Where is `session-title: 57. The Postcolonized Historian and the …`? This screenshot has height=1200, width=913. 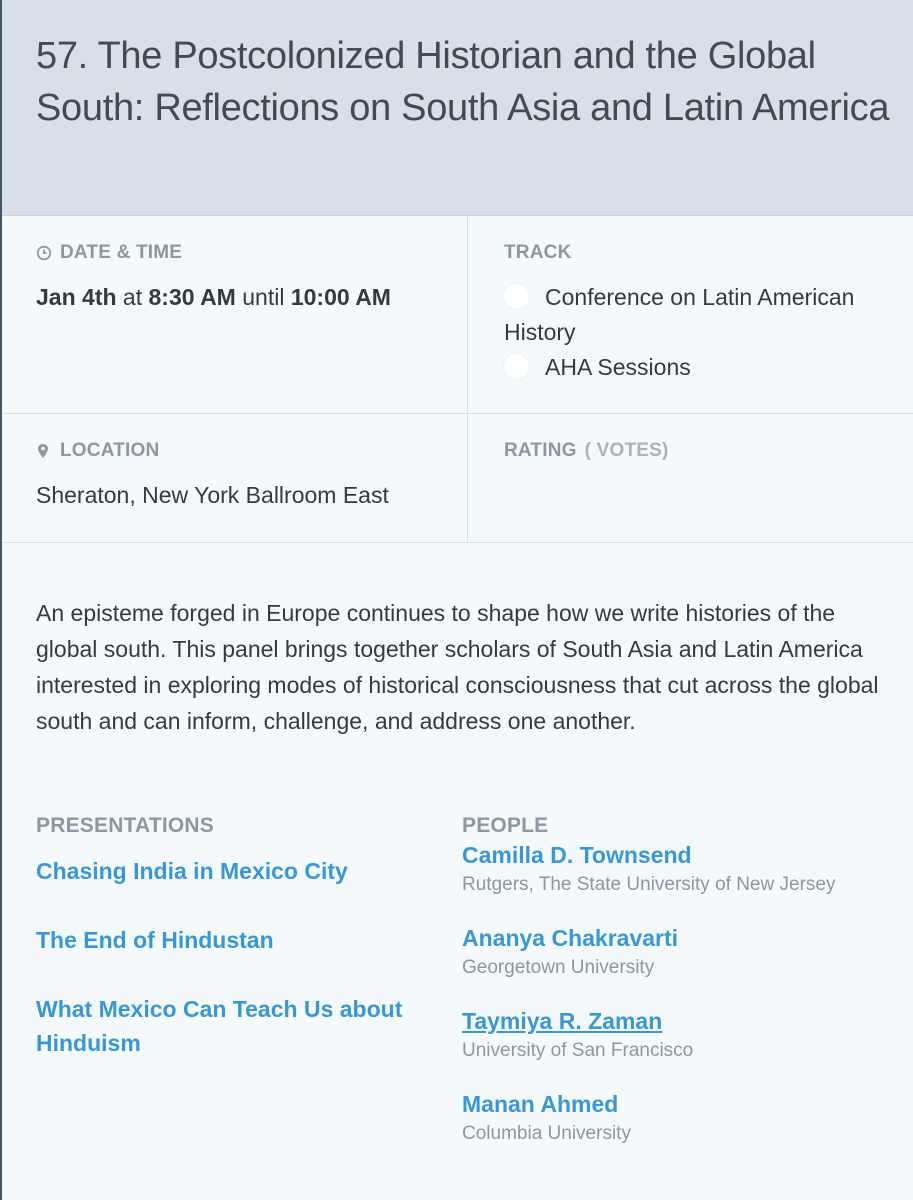
session-title: 57. The Postcolonized Historian and the … is located at coordinates (463, 82).